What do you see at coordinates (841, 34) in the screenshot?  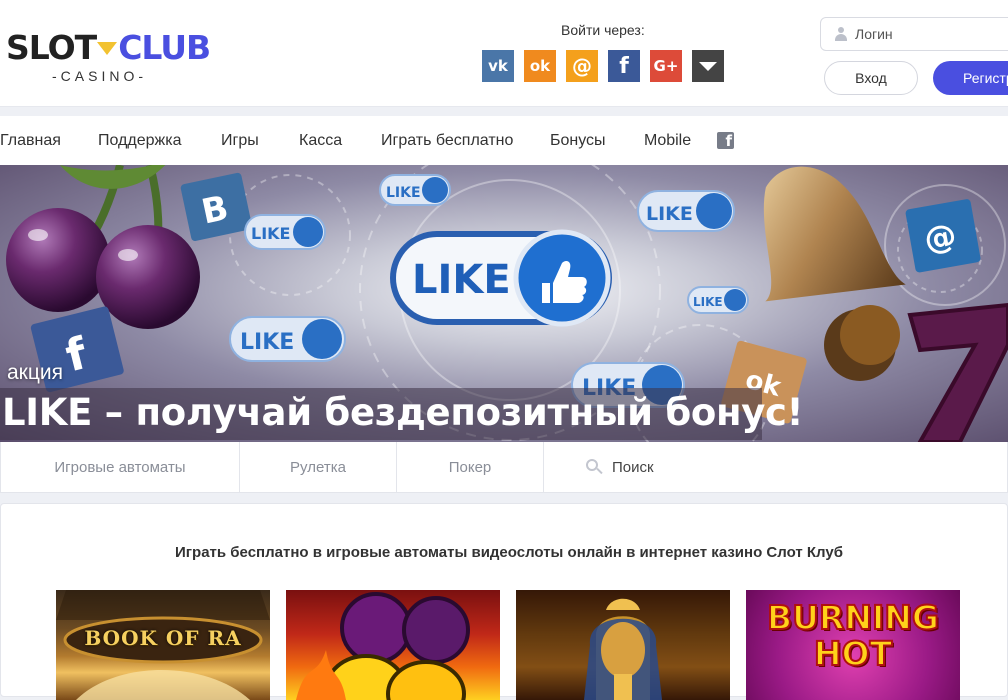 I see `user-icon` at bounding box center [841, 34].